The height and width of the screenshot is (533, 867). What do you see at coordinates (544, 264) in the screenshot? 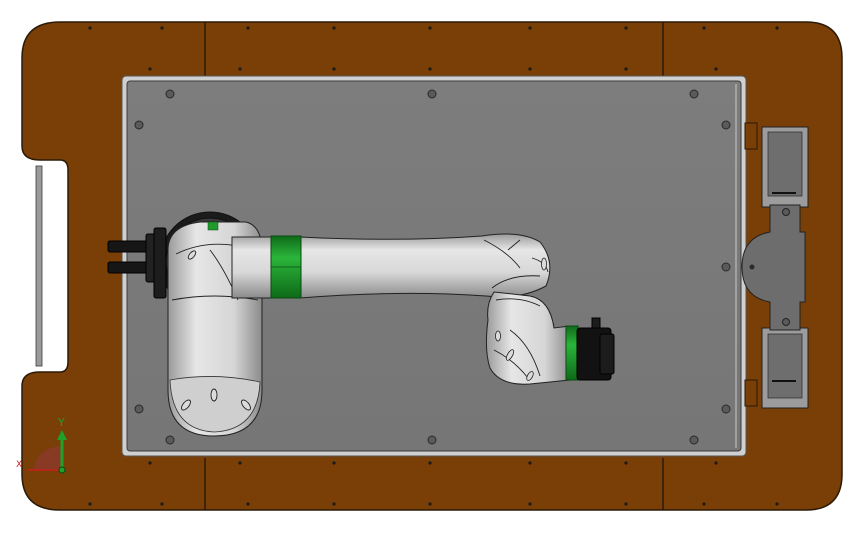
I see `upper-link-mark` at bounding box center [544, 264].